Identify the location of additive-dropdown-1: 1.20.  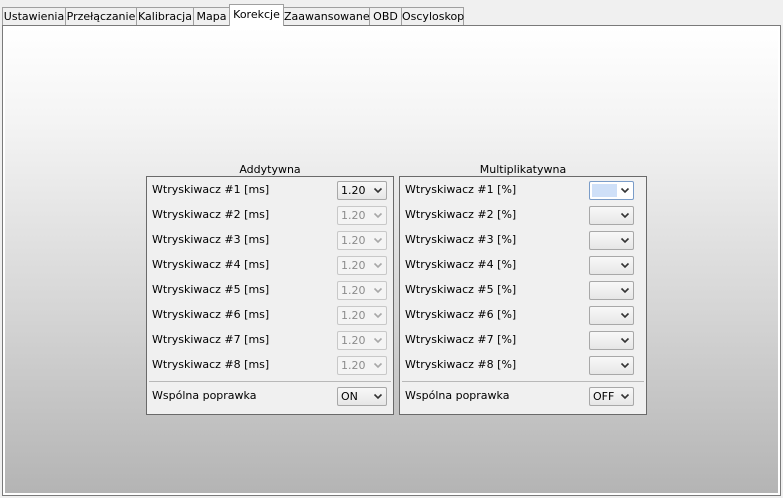
(362, 190).